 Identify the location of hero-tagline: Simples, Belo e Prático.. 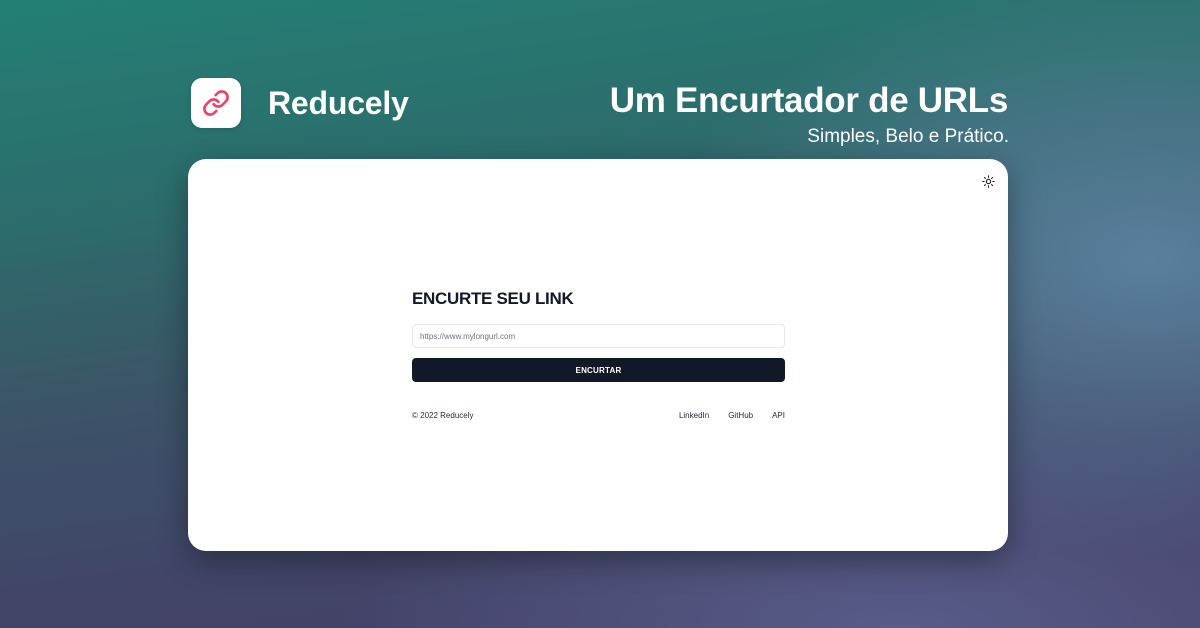
(908, 136).